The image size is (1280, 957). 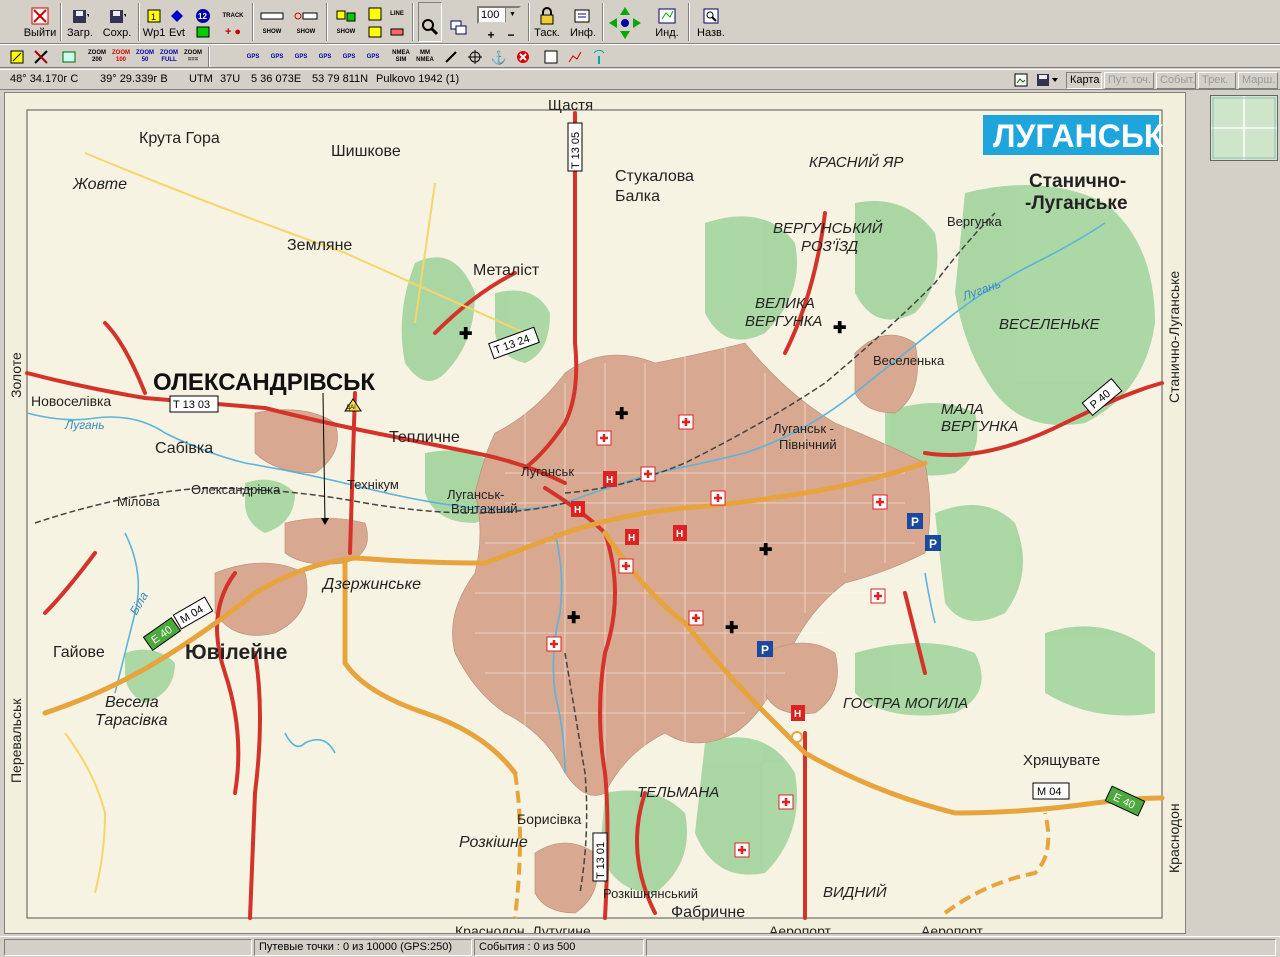 I want to click on lock-button: Таск., so click(x=547, y=22).